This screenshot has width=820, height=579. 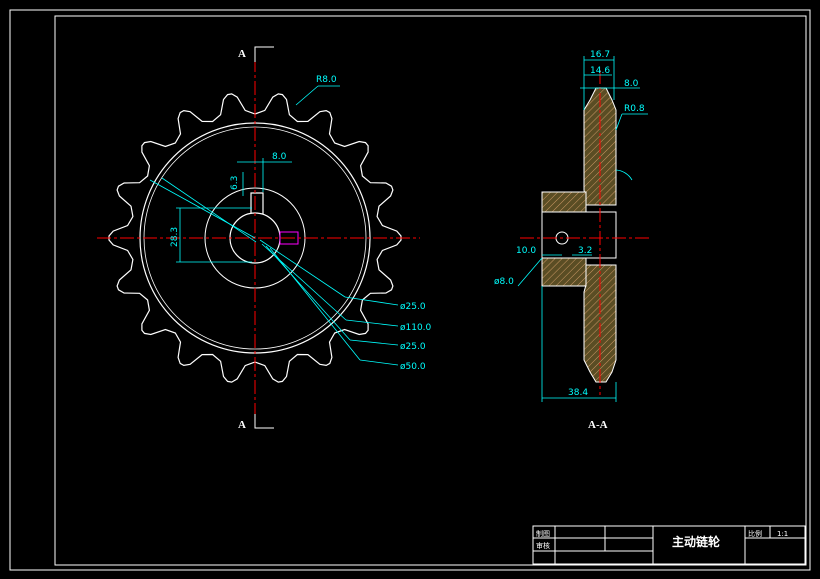 What do you see at coordinates (413, 307) in the screenshot?
I see `dim-bore-diameter: ø25.0` at bounding box center [413, 307].